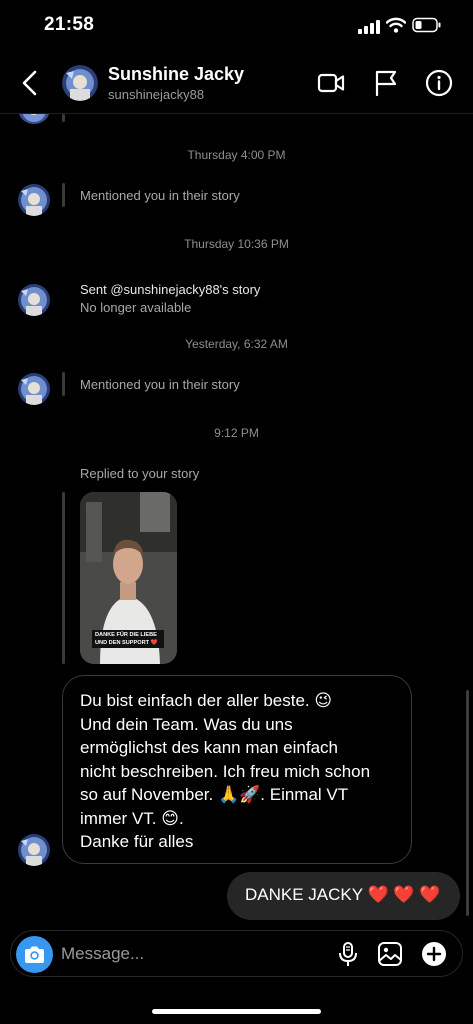  I want to click on story-unavailable-text: No longer available, so click(136, 307).